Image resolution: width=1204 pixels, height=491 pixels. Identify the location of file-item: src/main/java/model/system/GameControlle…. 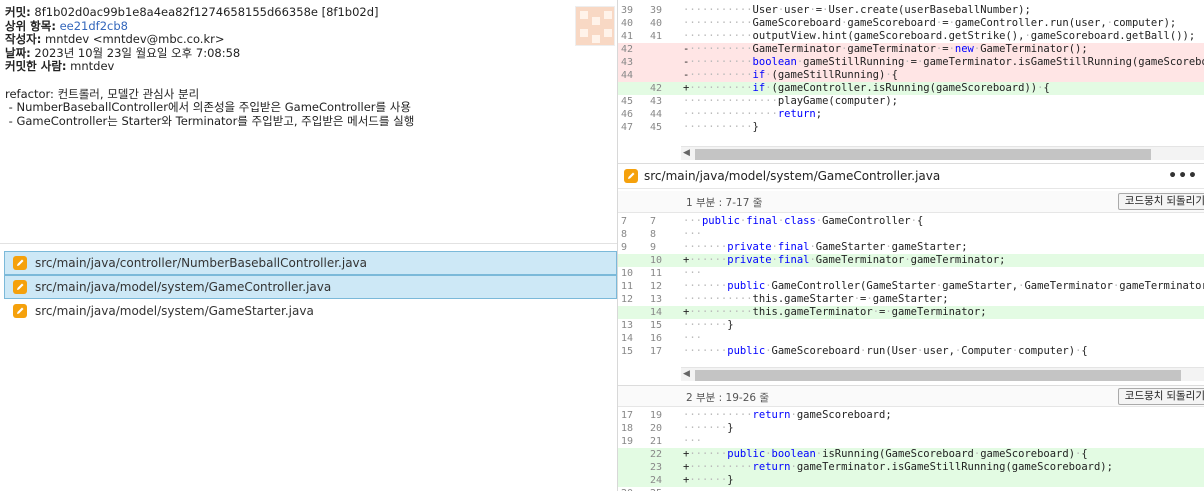
(310, 287).